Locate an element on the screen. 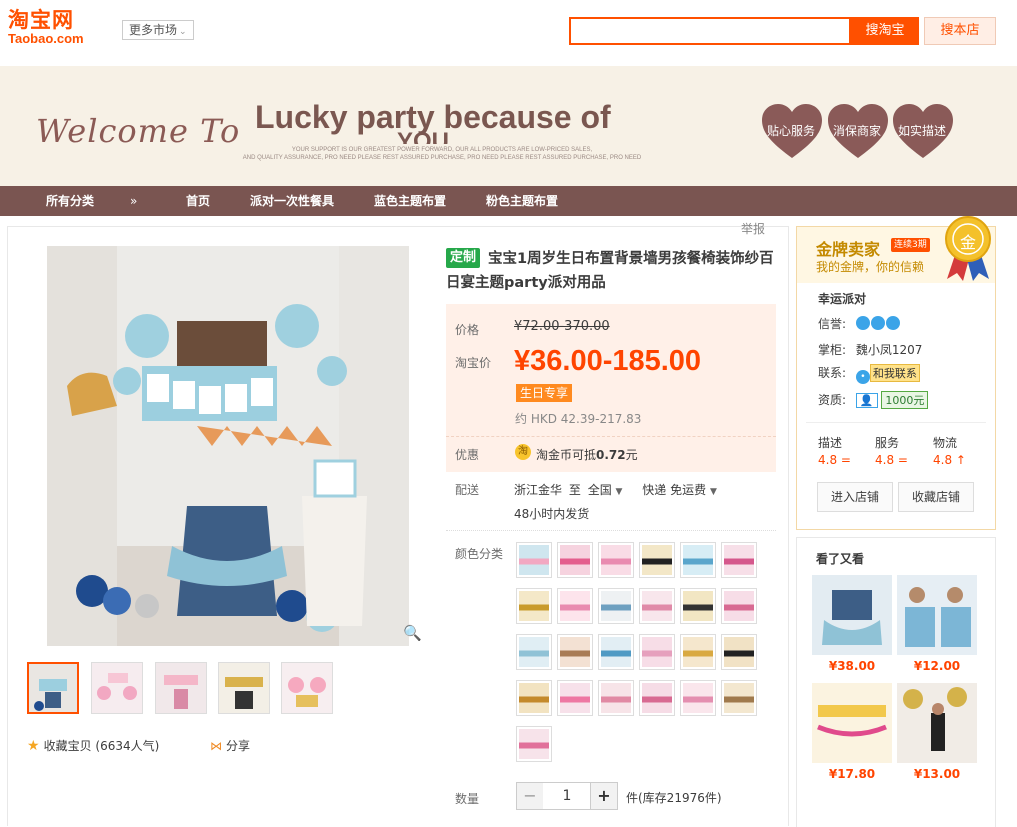 Image resolution: width=1017 pixels, height=827 pixels. search-input is located at coordinates (710, 31).